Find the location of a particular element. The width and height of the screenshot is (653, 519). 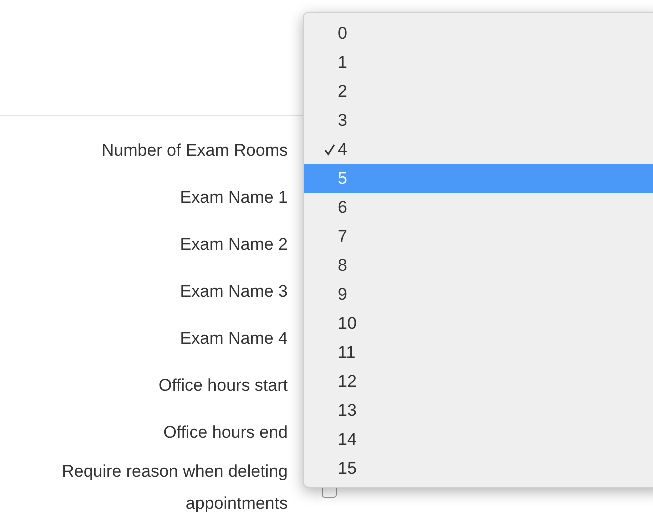

menu-item: 0 is located at coordinates (478, 33).